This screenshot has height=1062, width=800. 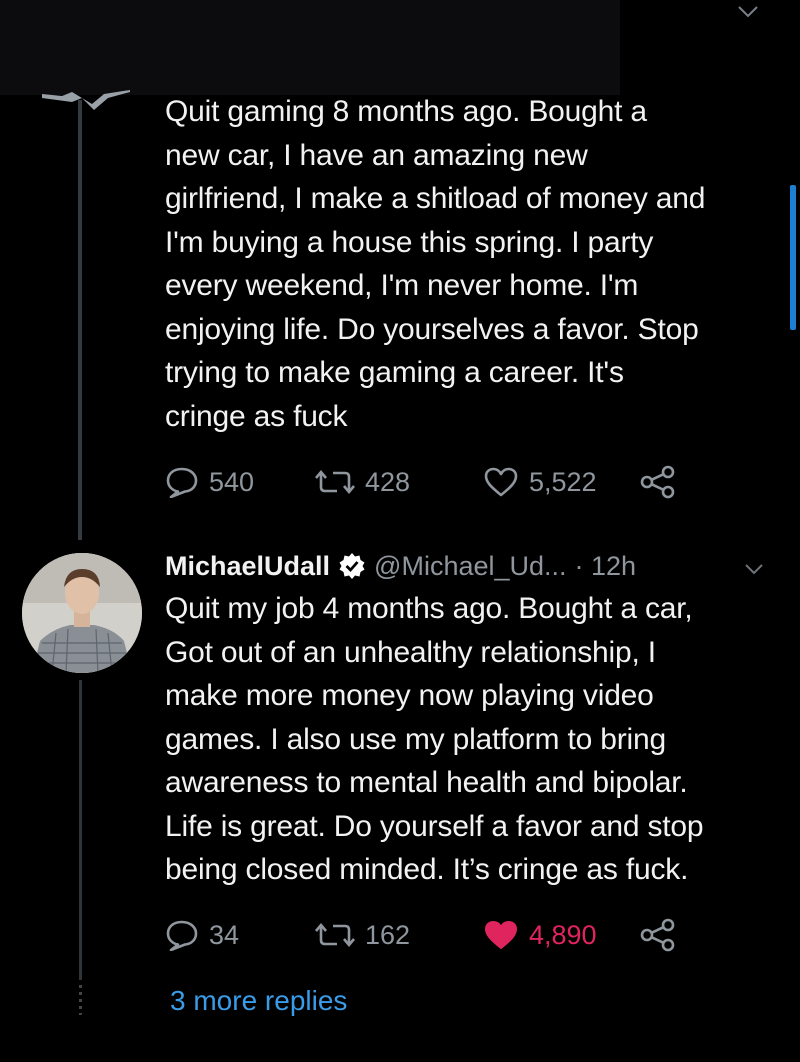 What do you see at coordinates (388, 481) in the screenshot?
I see `retweet-count: 428` at bounding box center [388, 481].